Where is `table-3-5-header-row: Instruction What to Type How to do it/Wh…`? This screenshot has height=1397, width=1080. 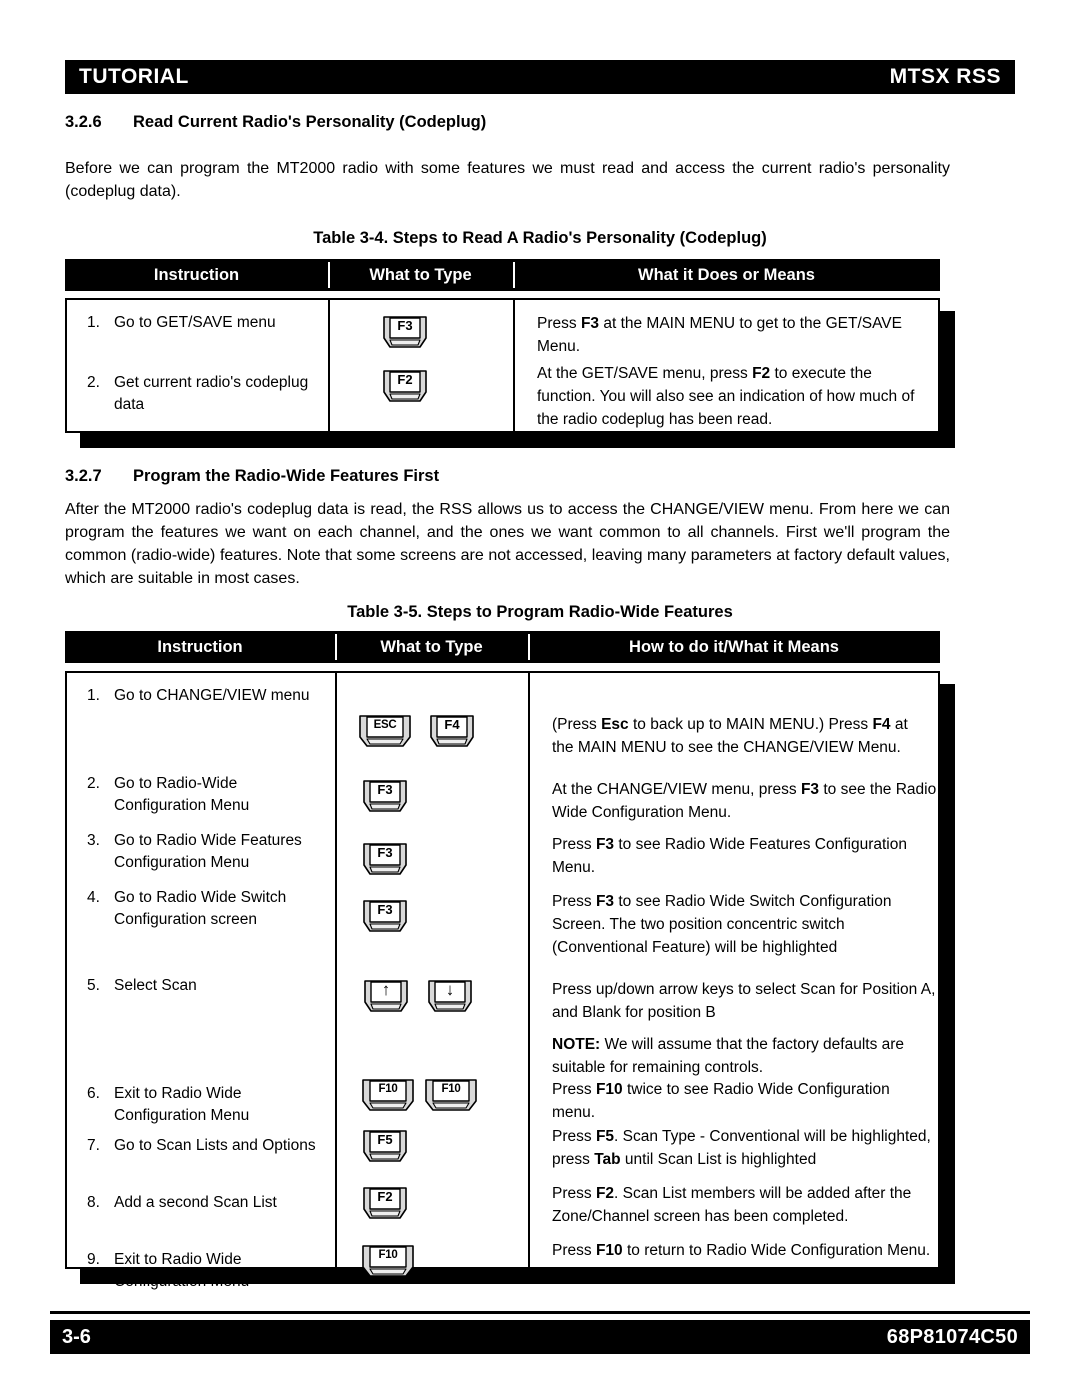 table-3-5-header-row: Instruction What to Type How to do it/Wh… is located at coordinates (502, 647).